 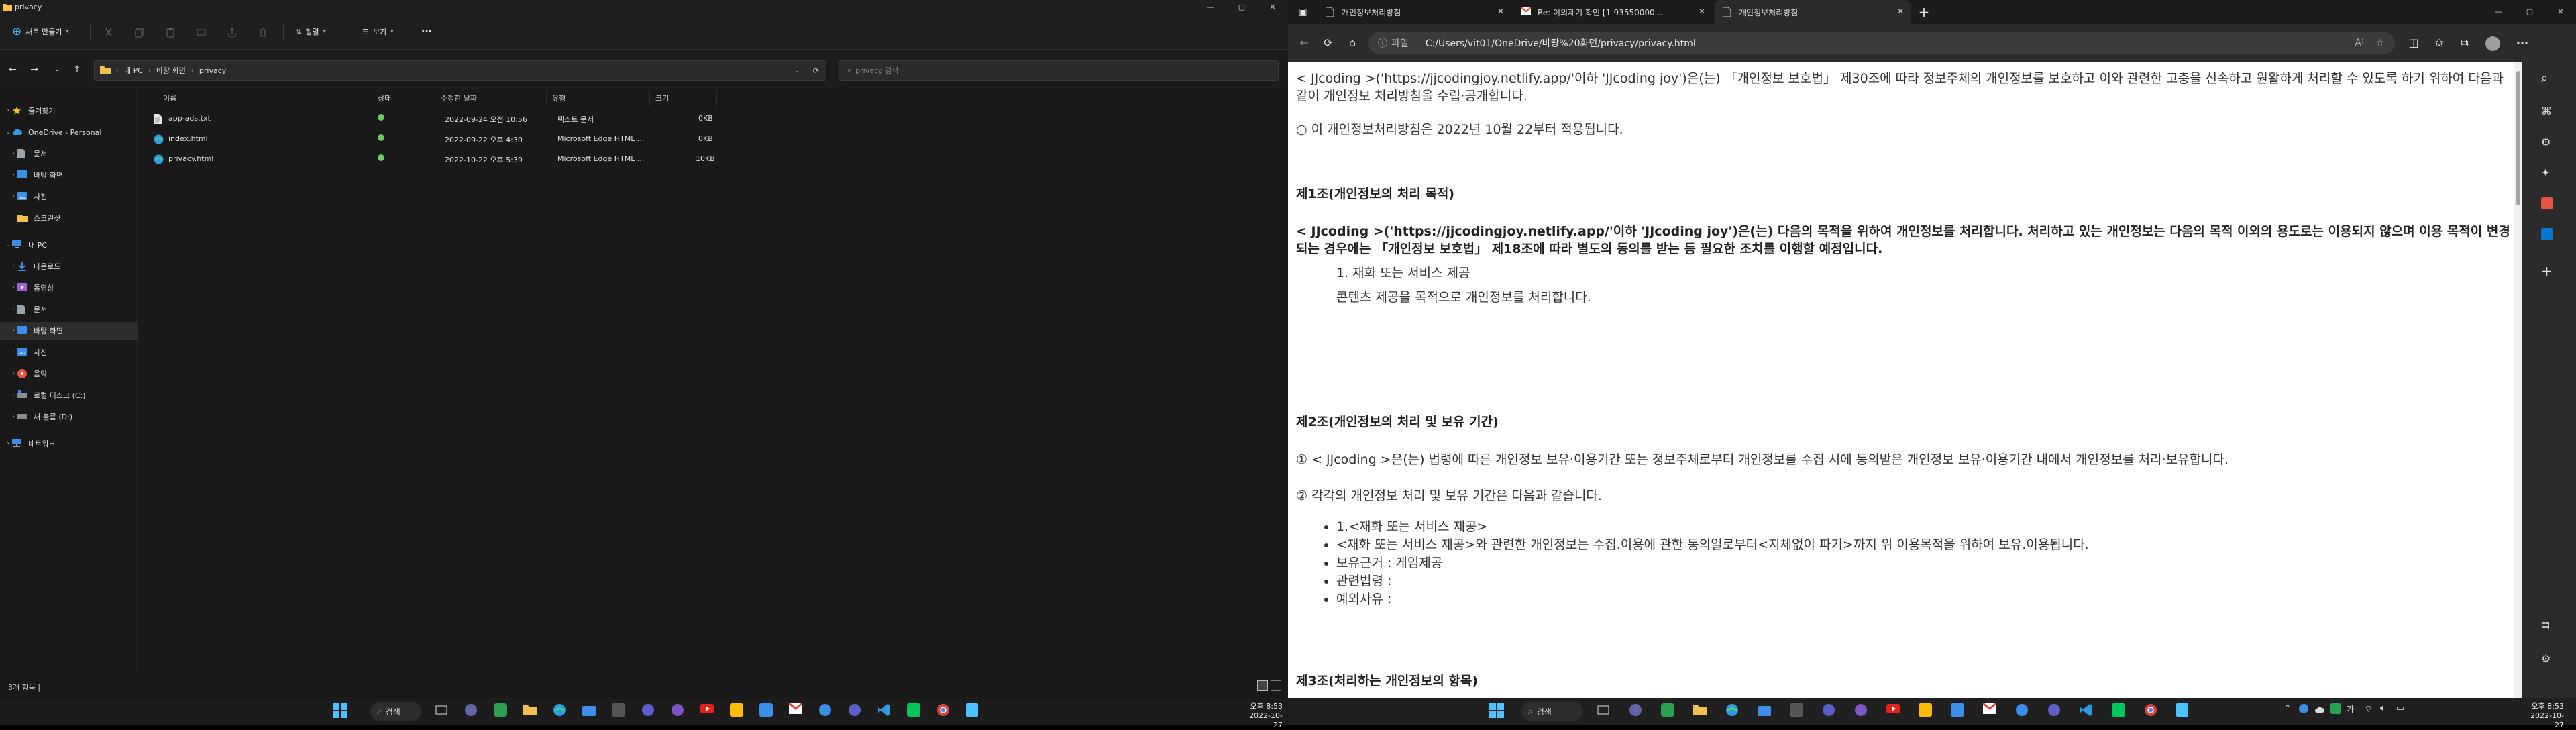 I want to click on onedrive-icon, so click(x=2322, y=711).